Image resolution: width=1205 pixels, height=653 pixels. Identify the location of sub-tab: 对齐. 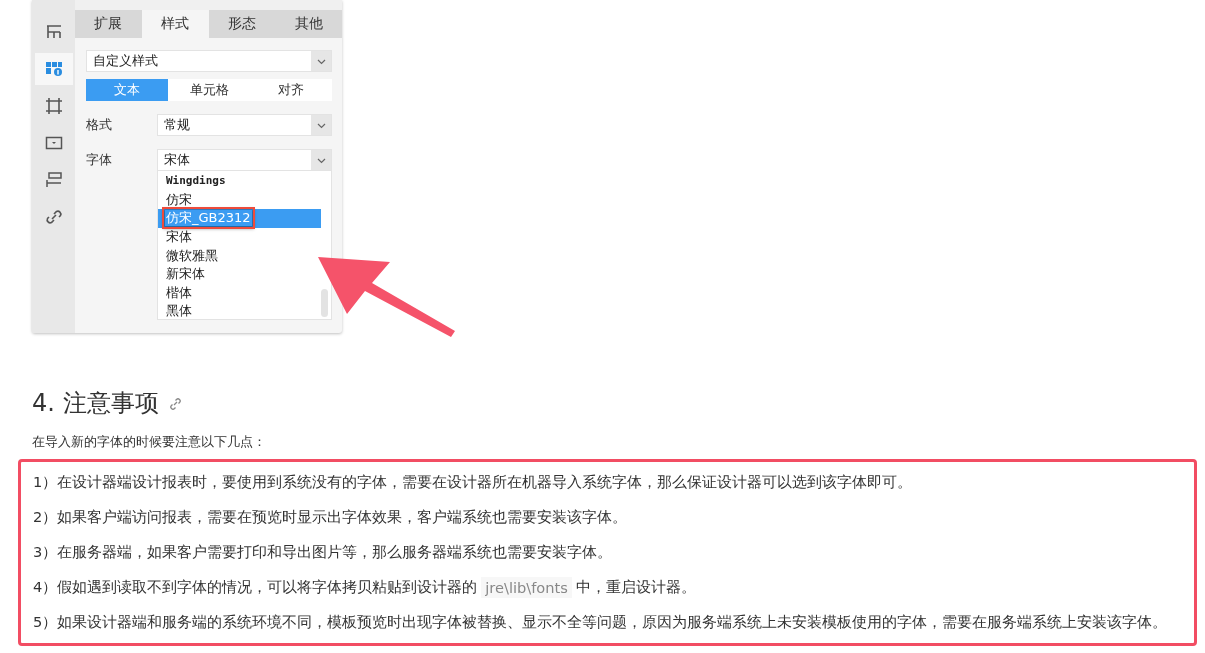
(291, 90).